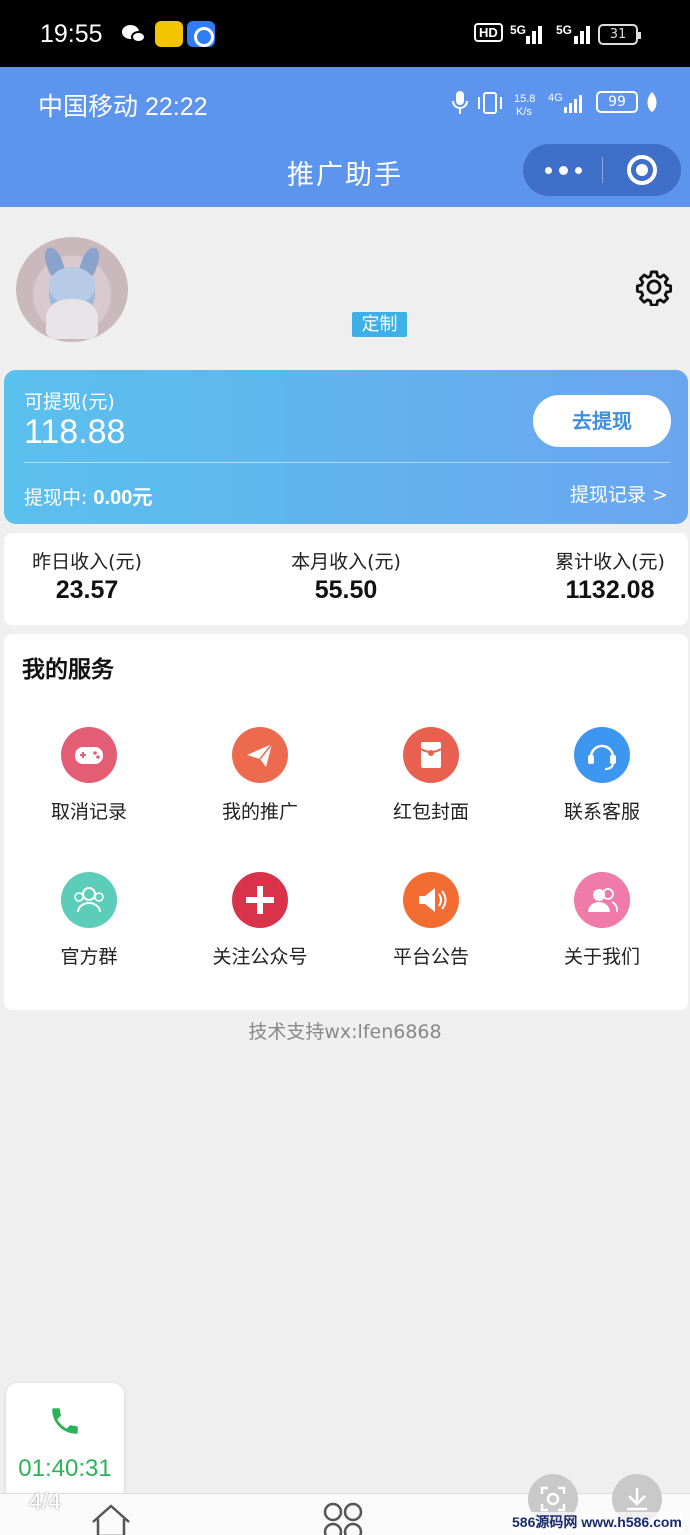 The width and height of the screenshot is (690, 1535). Describe the element at coordinates (65, 1468) in the screenshot. I see `call-duration: 01:40:31` at that location.